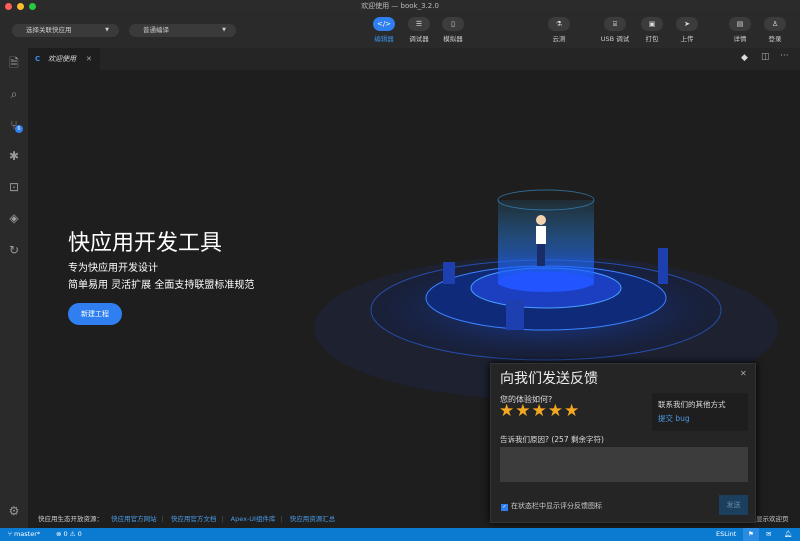 Image resolution: width=800 pixels, height=541 pixels. Describe the element at coordinates (20, 6) in the screenshot. I see `minimize-window-button` at that location.